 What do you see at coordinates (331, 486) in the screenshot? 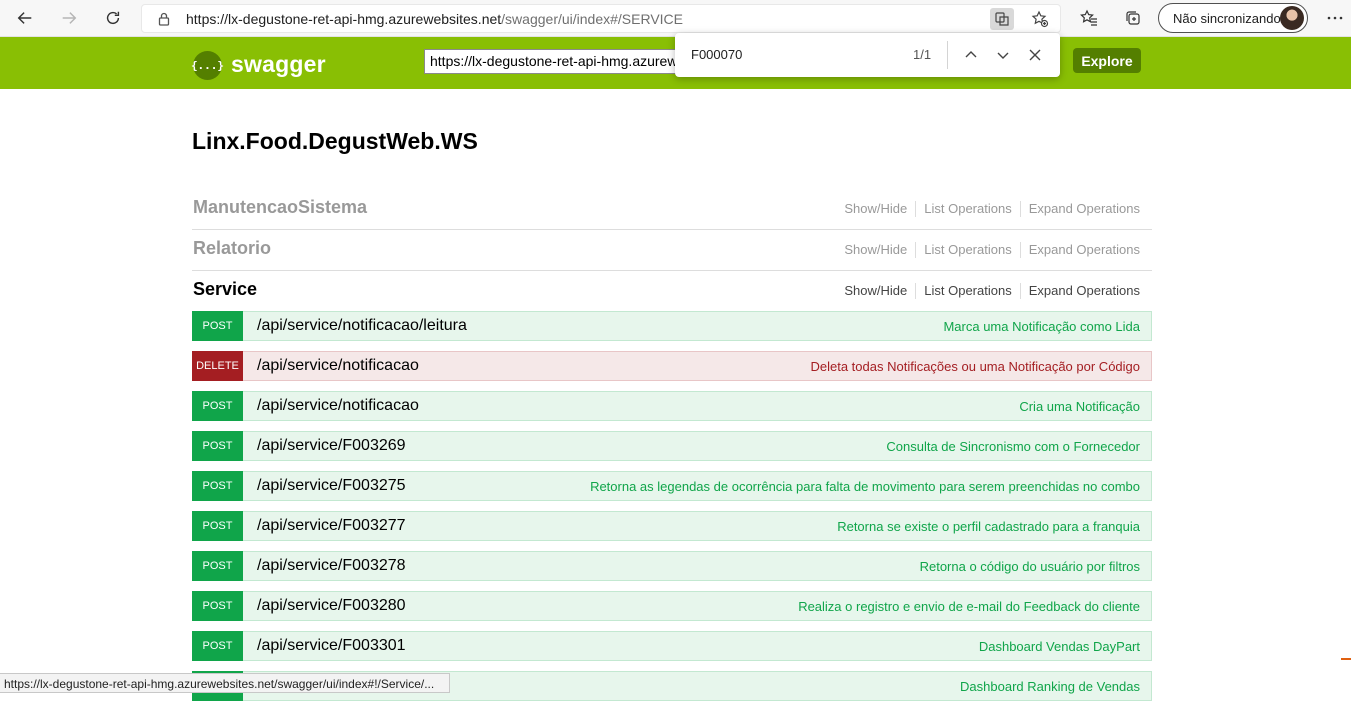
I see `operation-path: /api/service/F003275` at bounding box center [331, 486].